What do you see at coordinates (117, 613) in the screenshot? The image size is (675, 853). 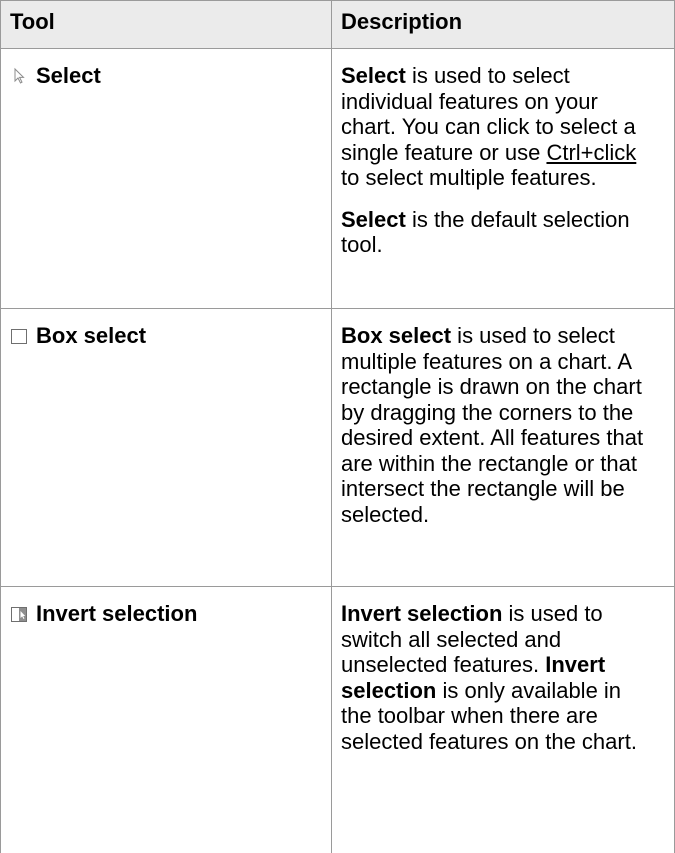 I see `tool-name: Invert selection` at bounding box center [117, 613].